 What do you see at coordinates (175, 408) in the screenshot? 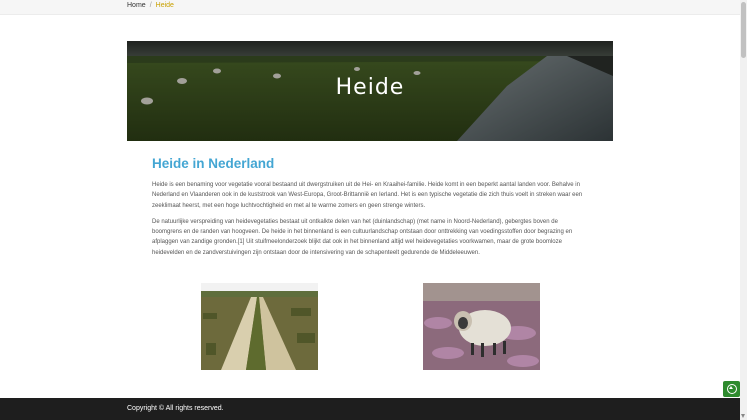
I see `footer-copyright: Copyright © All rights reserved.` at bounding box center [175, 408].